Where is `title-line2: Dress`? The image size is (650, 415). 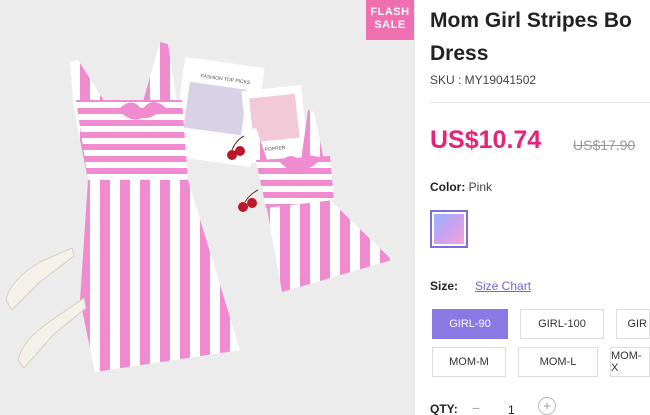
title-line2: Dress is located at coordinates (459, 53).